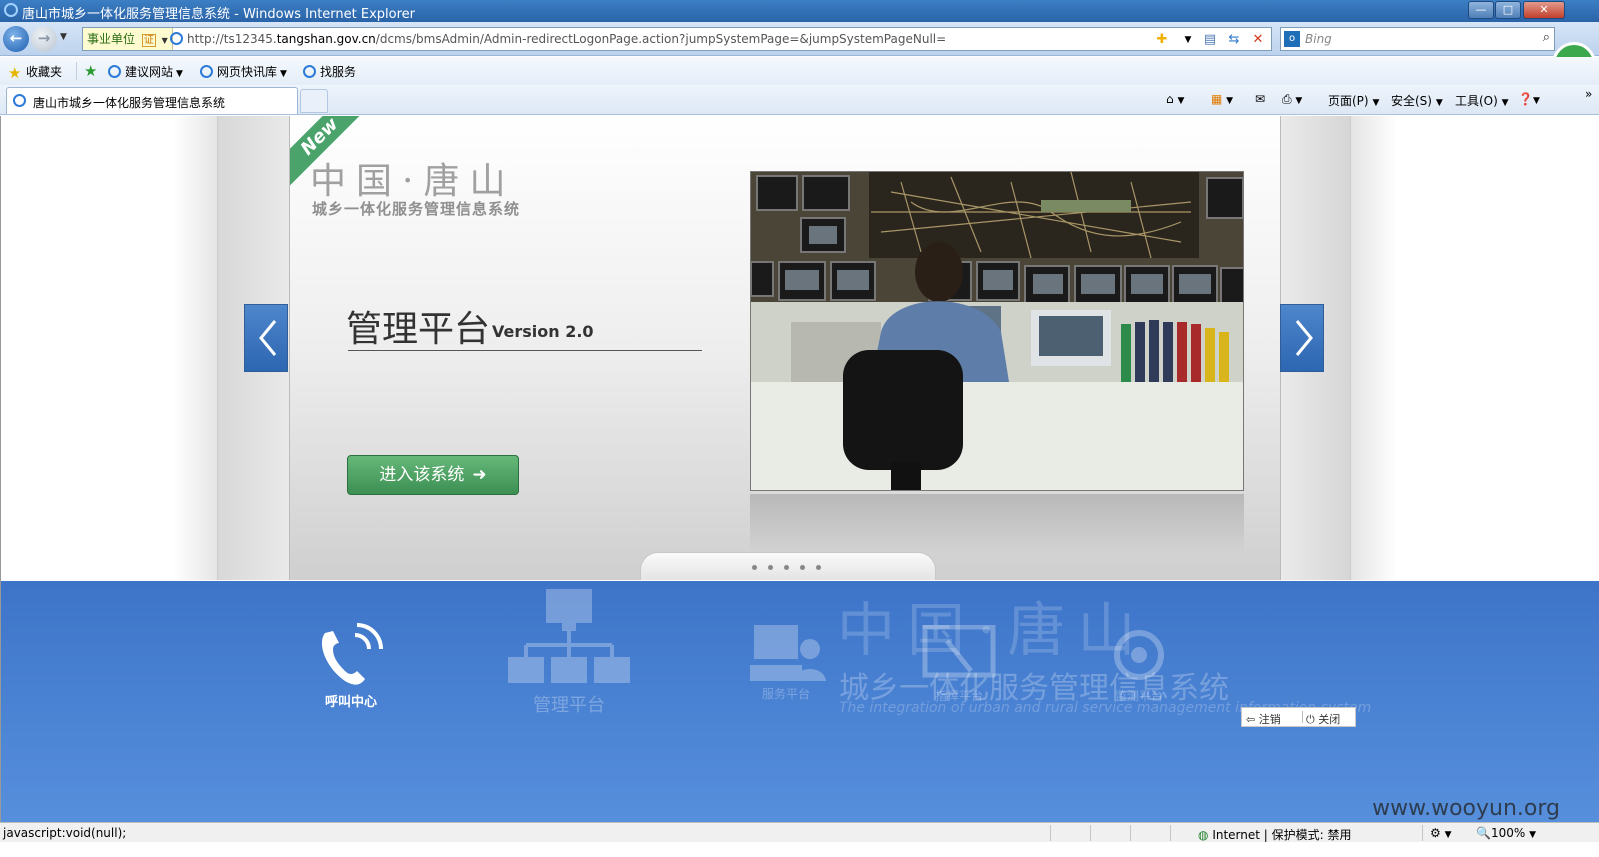 The width and height of the screenshot is (1599, 857). Describe the element at coordinates (63, 37) in the screenshot. I see `history-dropdown-icon: ▼` at that location.